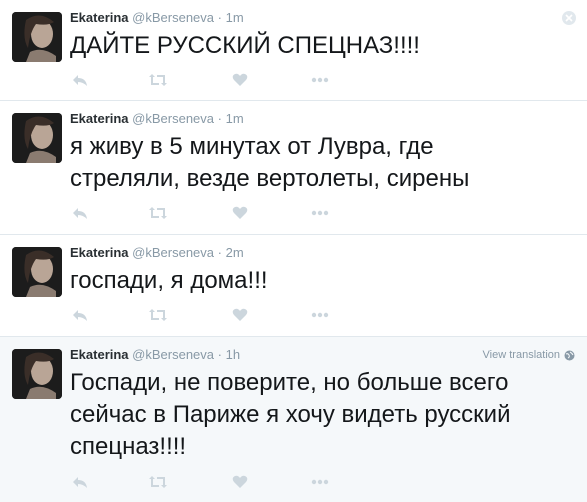  I want to click on timestamp: 2m, so click(235, 252).